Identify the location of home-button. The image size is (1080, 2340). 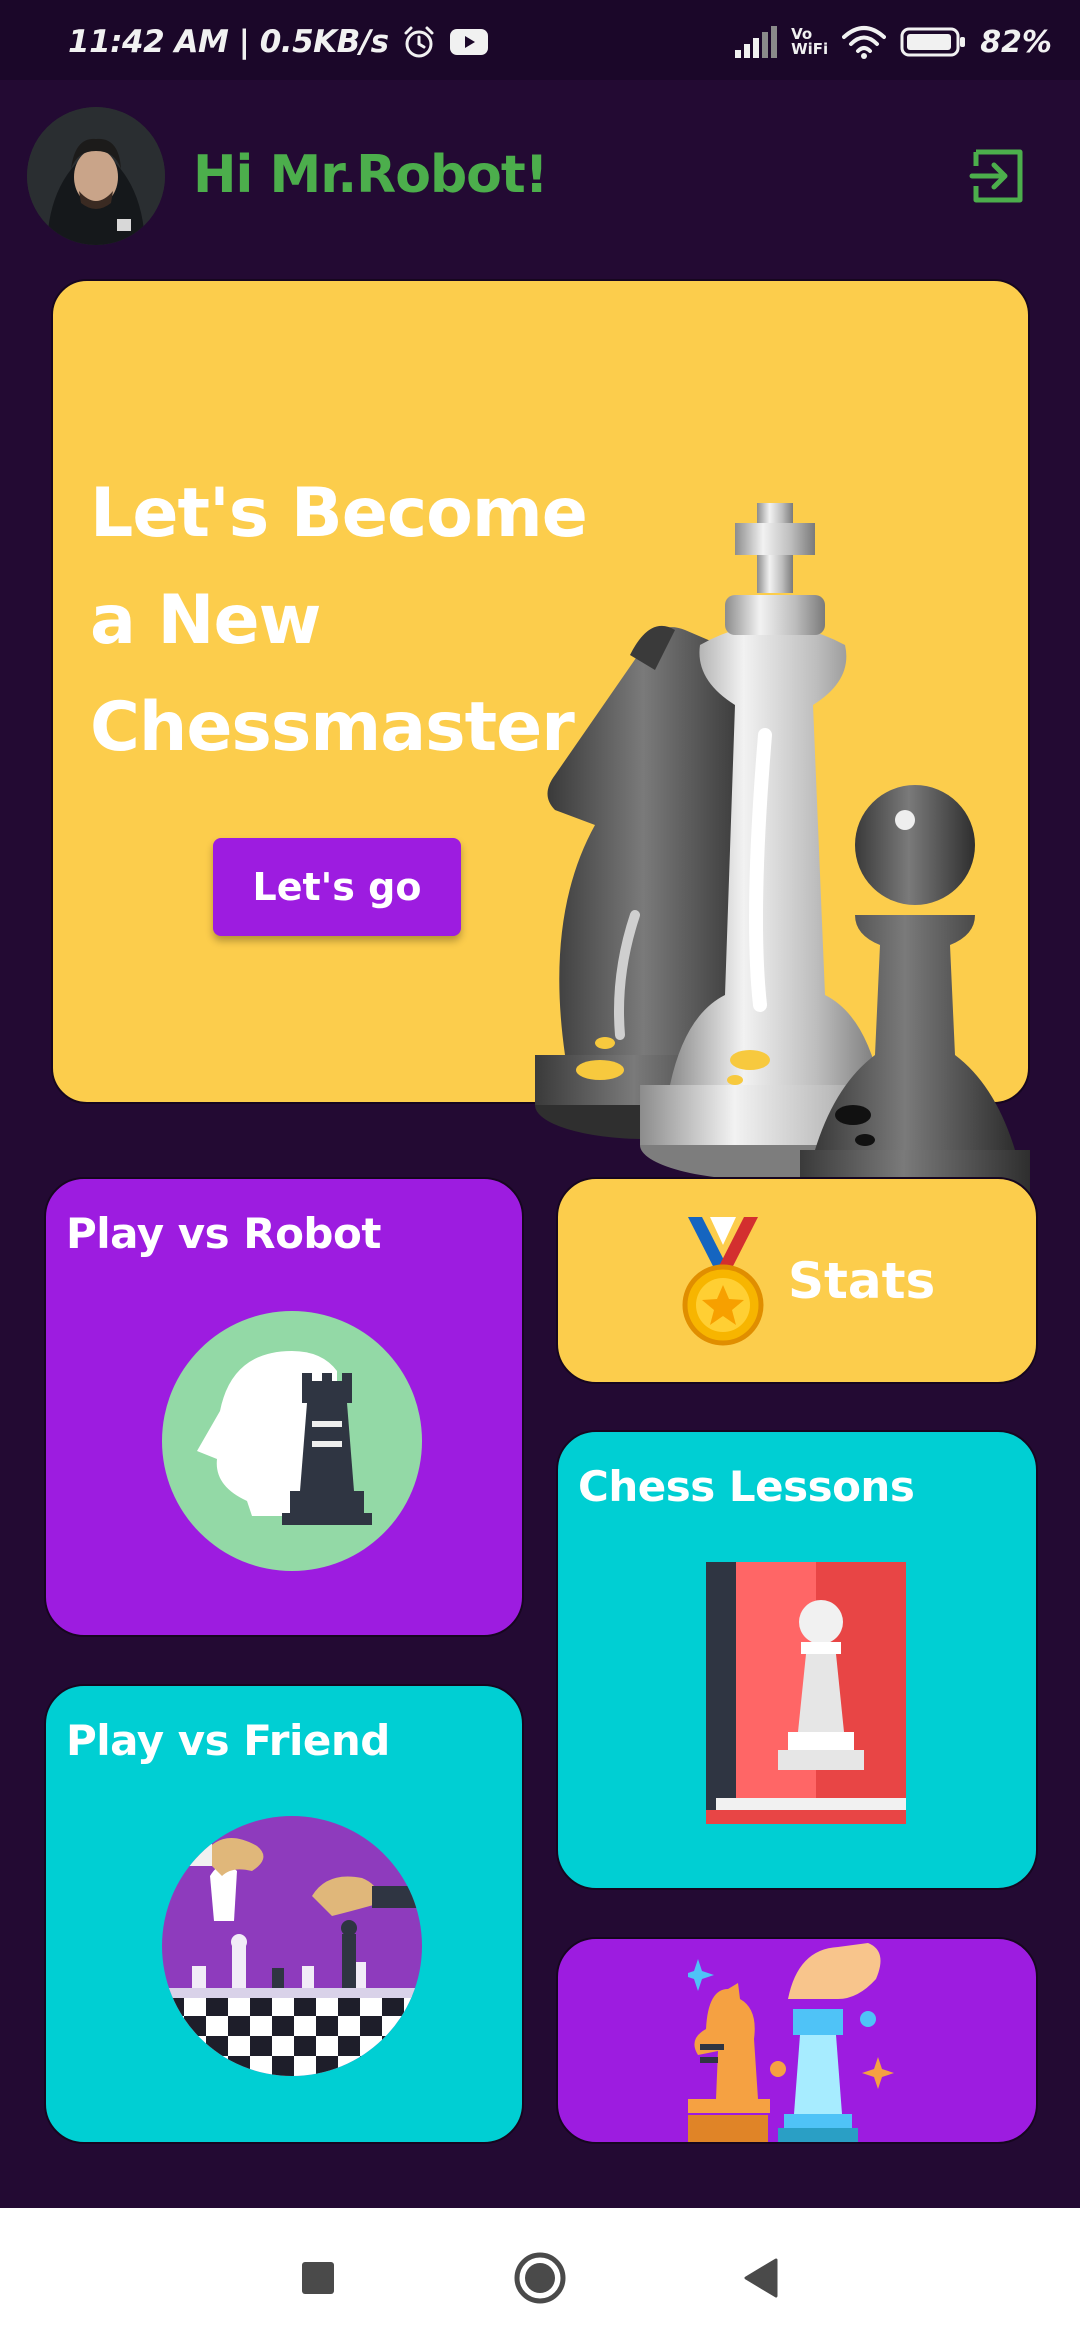
(540, 2278).